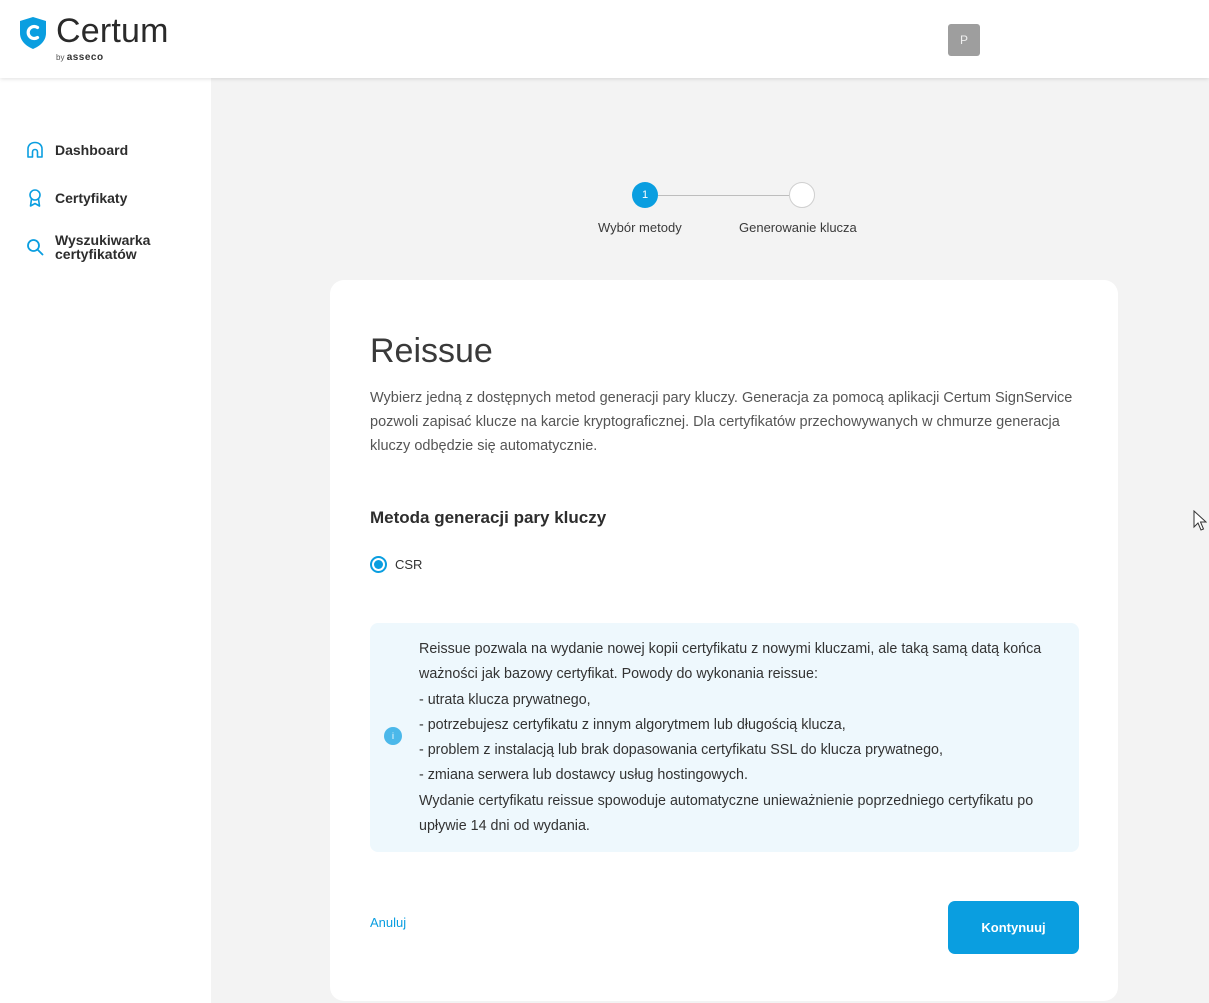  What do you see at coordinates (488, 517) in the screenshot?
I see `section-title: Metoda generacji pary kluczy` at bounding box center [488, 517].